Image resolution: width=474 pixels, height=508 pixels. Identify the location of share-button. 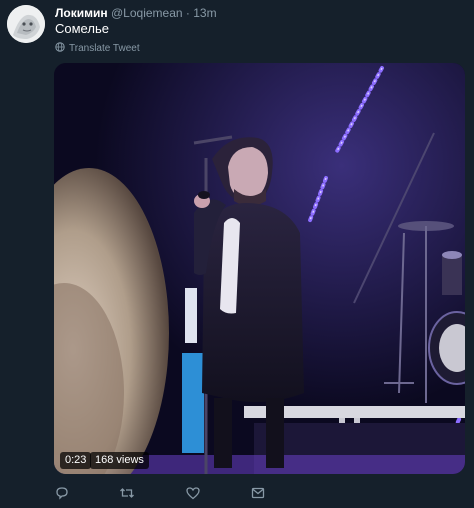
(258, 495).